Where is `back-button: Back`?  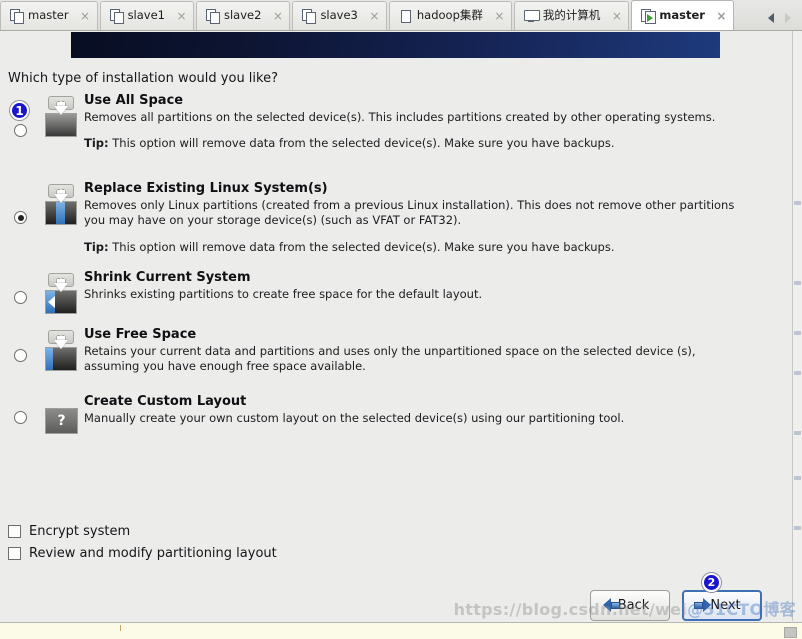
back-button: Back is located at coordinates (630, 605).